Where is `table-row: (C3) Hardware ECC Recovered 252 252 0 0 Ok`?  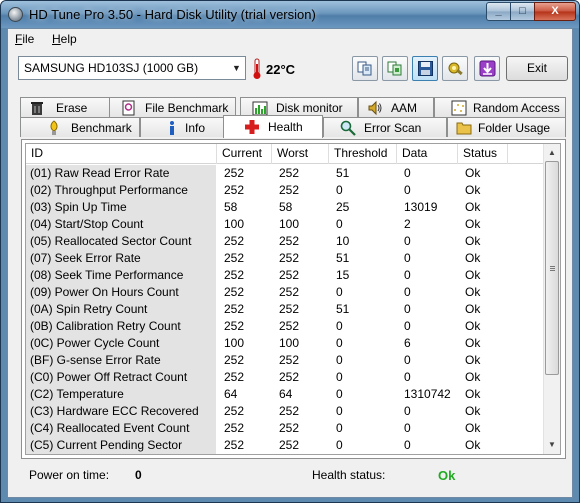 table-row: (C3) Hardware ECC Recovered 252 252 0 0 Ok is located at coordinates (284, 411).